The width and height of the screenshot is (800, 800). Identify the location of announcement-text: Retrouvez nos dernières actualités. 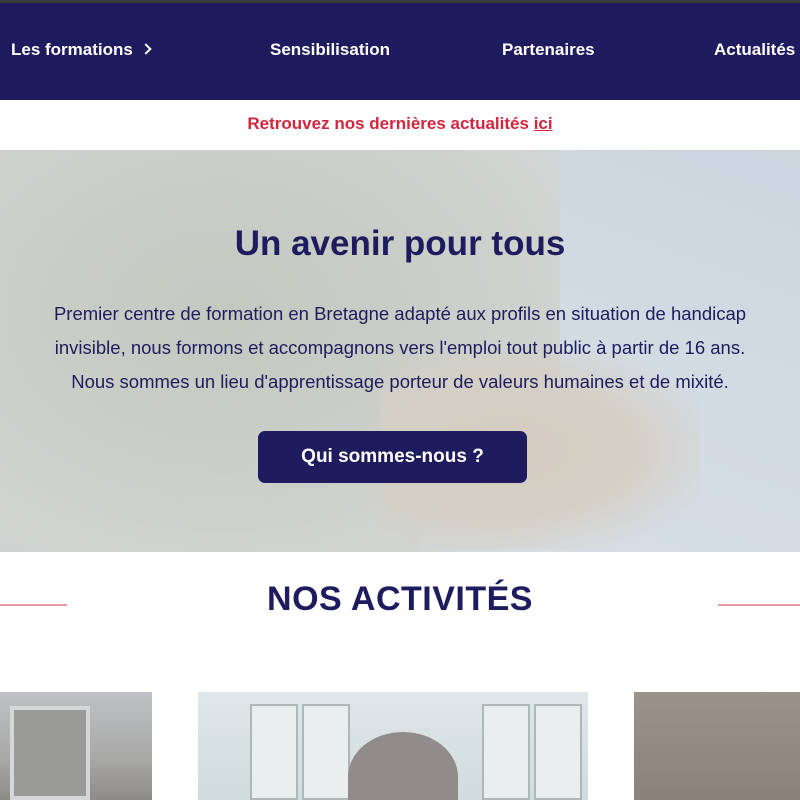
(390, 123).